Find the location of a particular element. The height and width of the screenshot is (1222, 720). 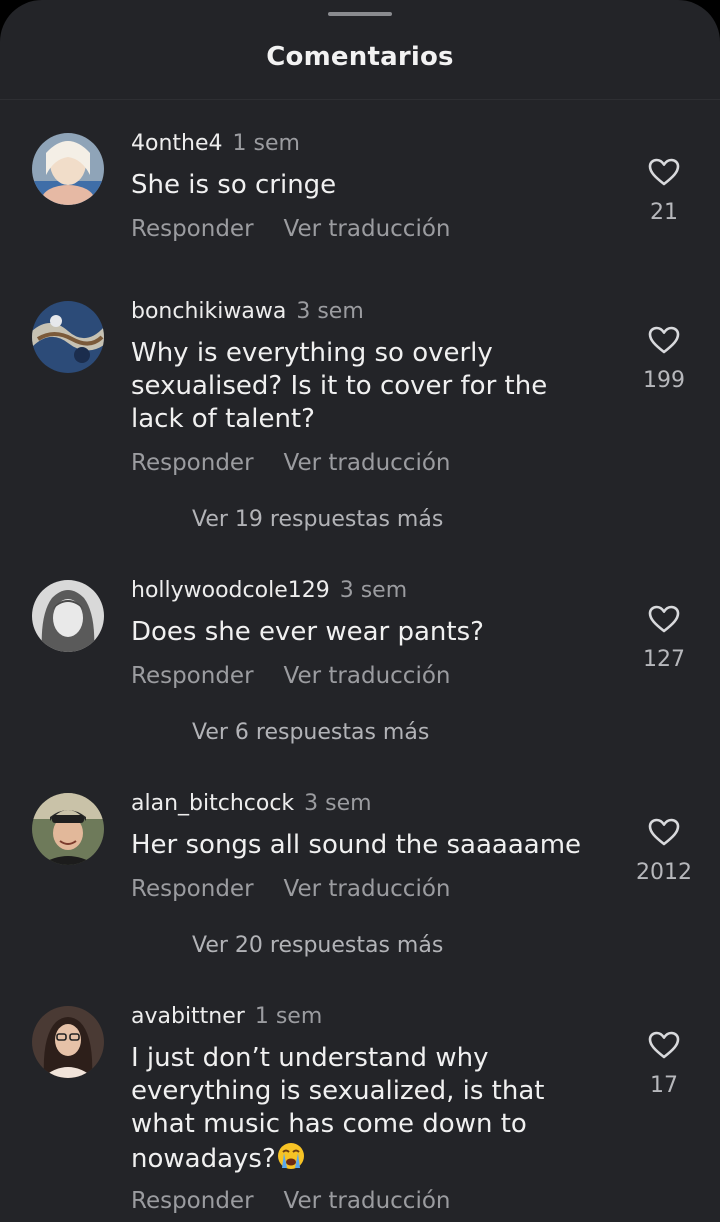

comment-meta: alan_bitchcock 3 sem is located at coordinates (251, 803).